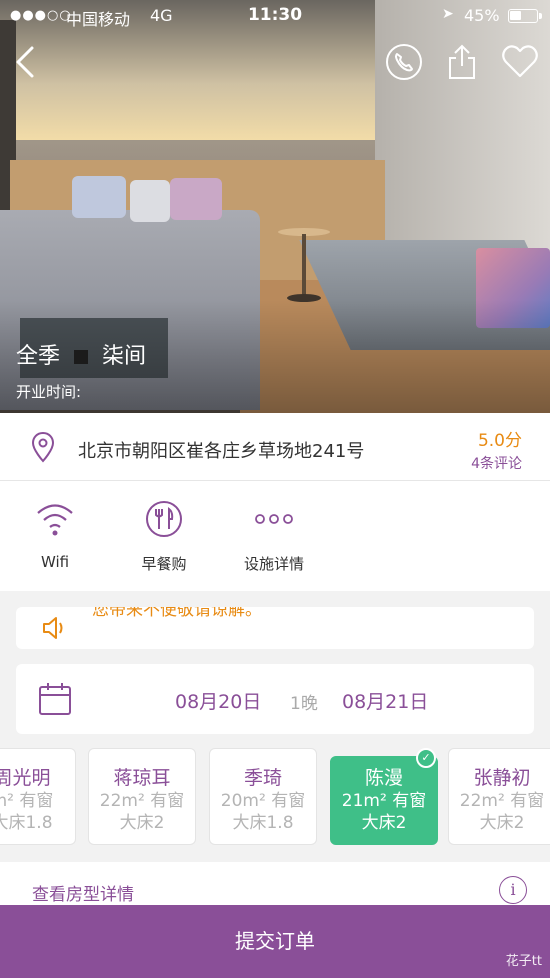 The image size is (550, 978). I want to click on battery-icon, so click(525, 16).